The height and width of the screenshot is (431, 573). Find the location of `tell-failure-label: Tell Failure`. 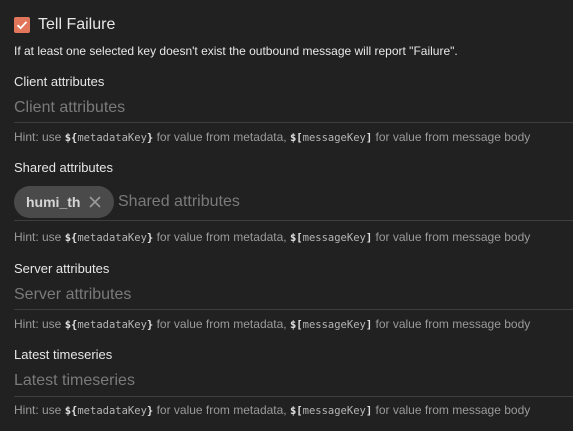

tell-failure-label: Tell Failure is located at coordinates (77, 24).